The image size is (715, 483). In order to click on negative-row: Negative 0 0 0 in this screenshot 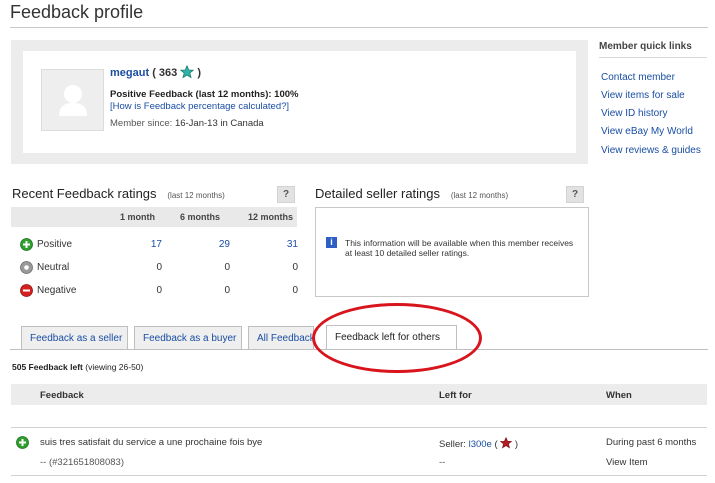, I will do `click(154, 292)`.